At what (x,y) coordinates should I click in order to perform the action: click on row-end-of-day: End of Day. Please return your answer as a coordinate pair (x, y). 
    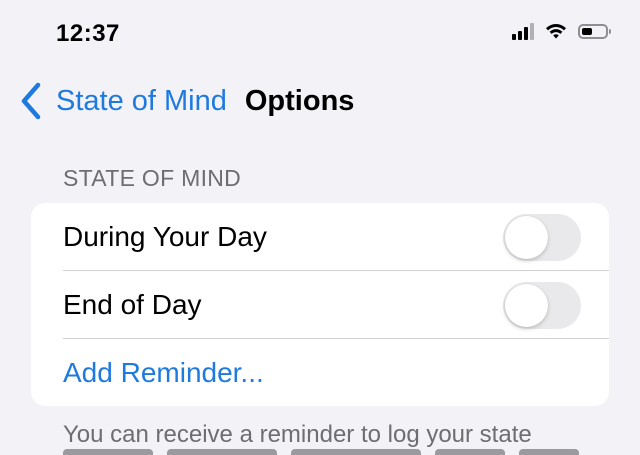
    Looking at the image, I should click on (320, 305).